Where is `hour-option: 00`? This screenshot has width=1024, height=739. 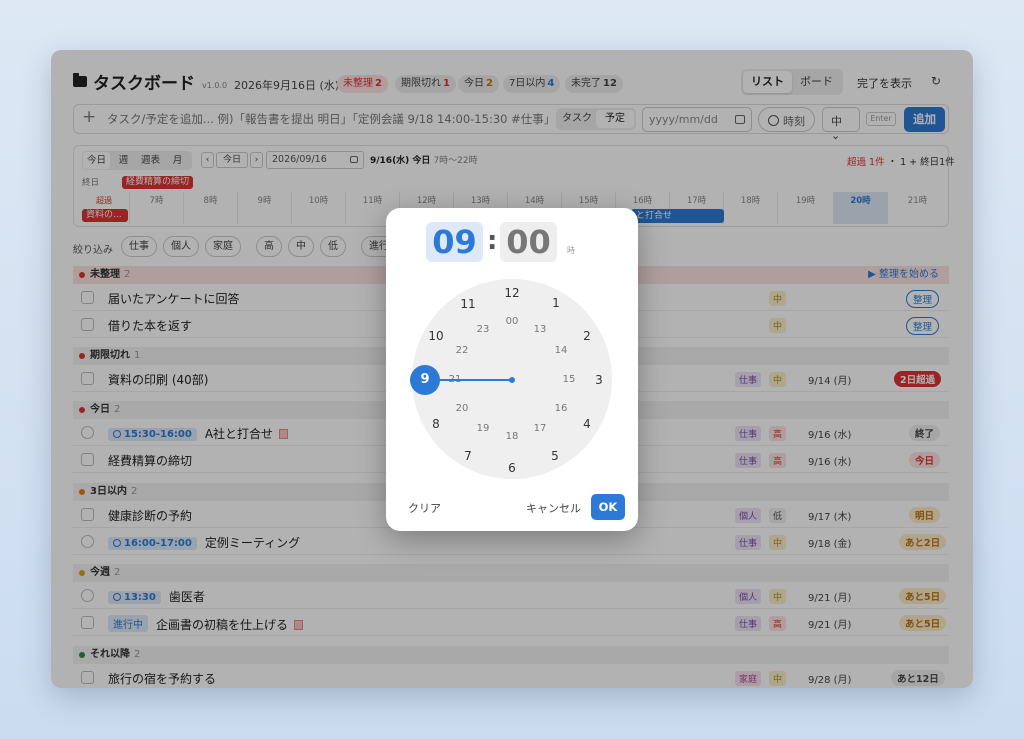
hour-option: 00 is located at coordinates (512, 322).